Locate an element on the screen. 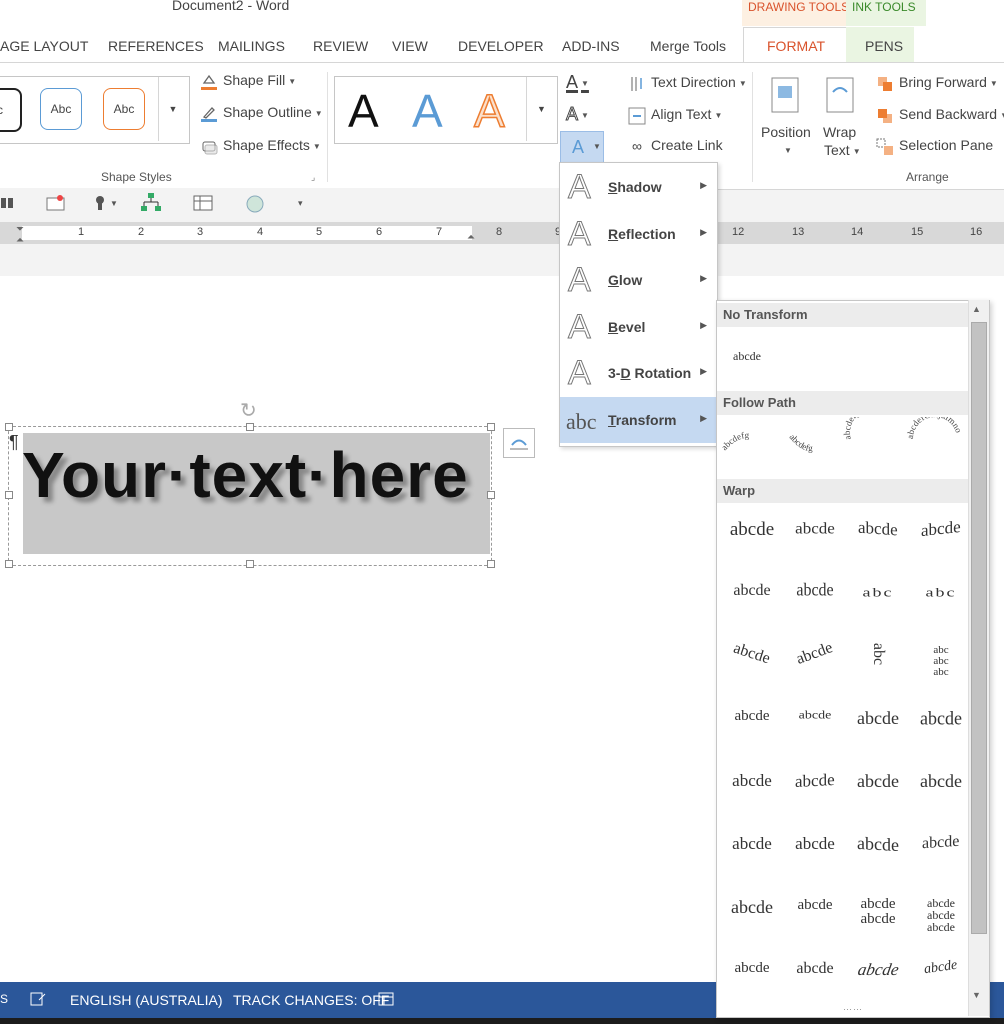 The image size is (1004, 1024). send-backward-button: Send Backward▼ is located at coordinates (940, 115).